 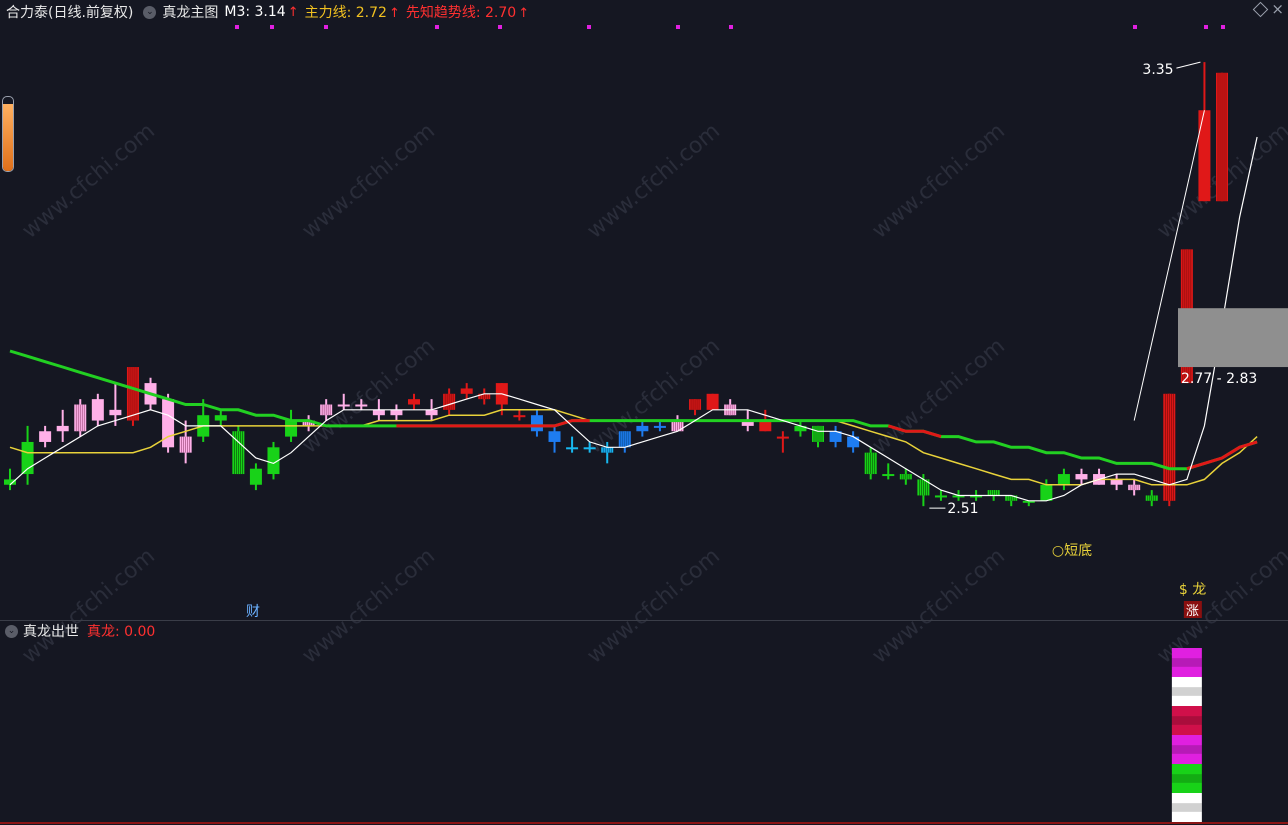 I want to click on trend-line-value: 先知趋势线: 2.70 ↑, so click(x=467, y=12).